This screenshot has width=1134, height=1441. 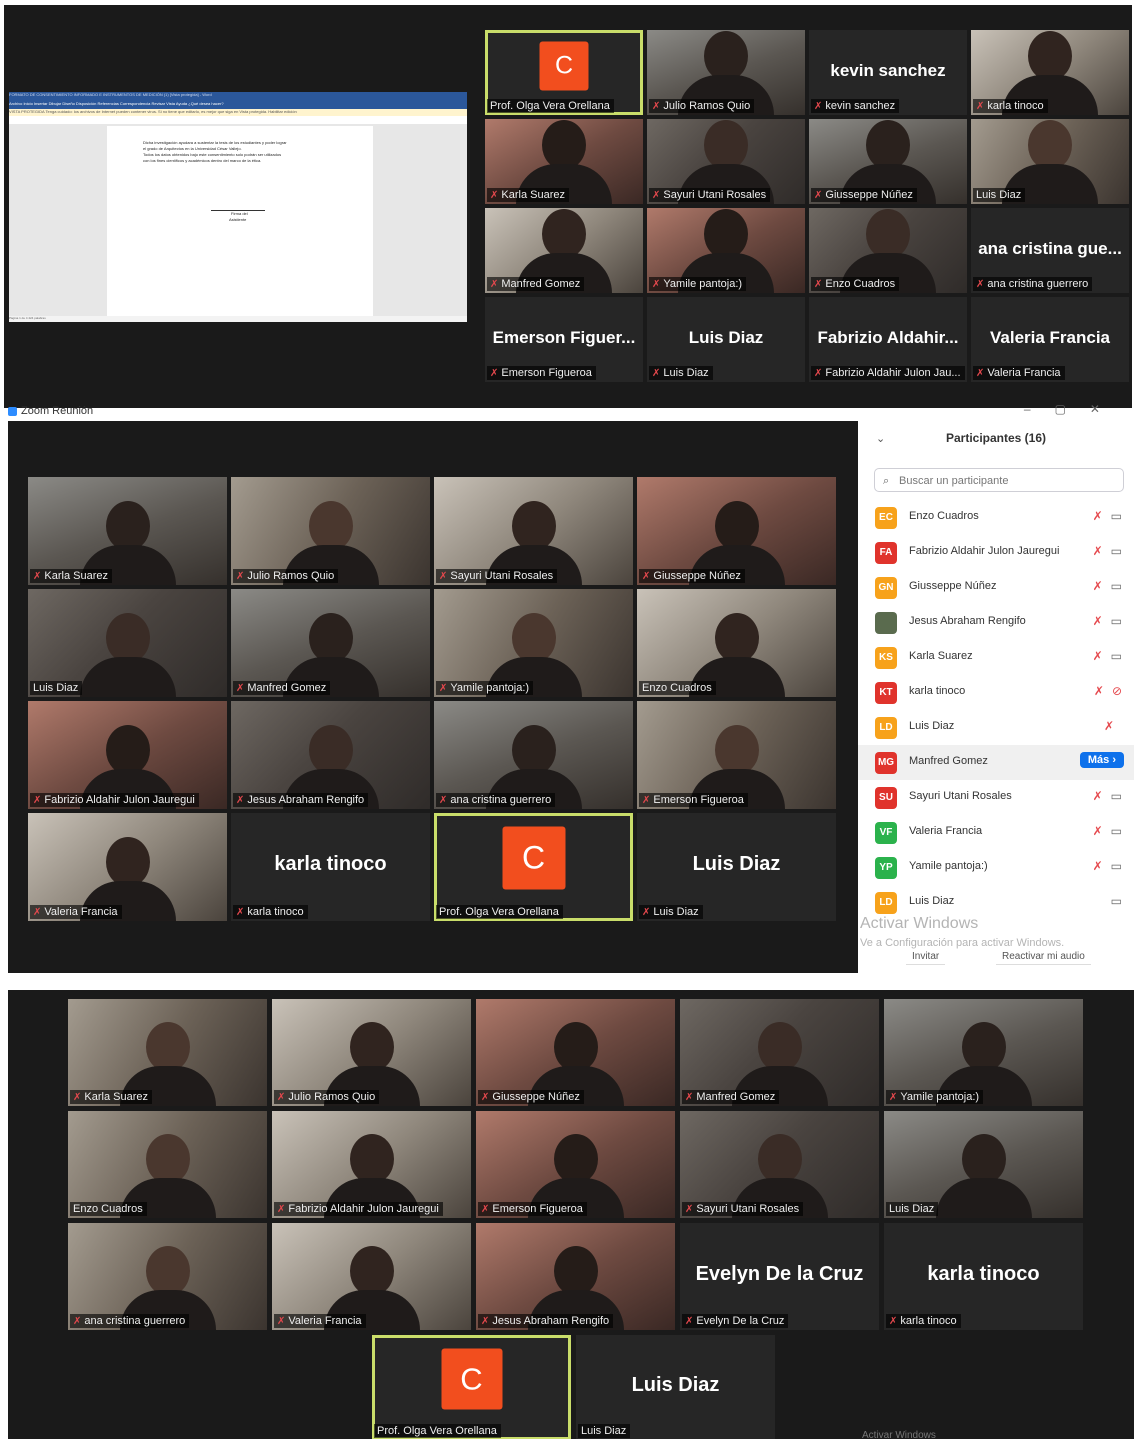 What do you see at coordinates (996, 622) in the screenshot?
I see `participant-list-item: Jesus Abraham Rengifo ✗ ▭` at bounding box center [996, 622].